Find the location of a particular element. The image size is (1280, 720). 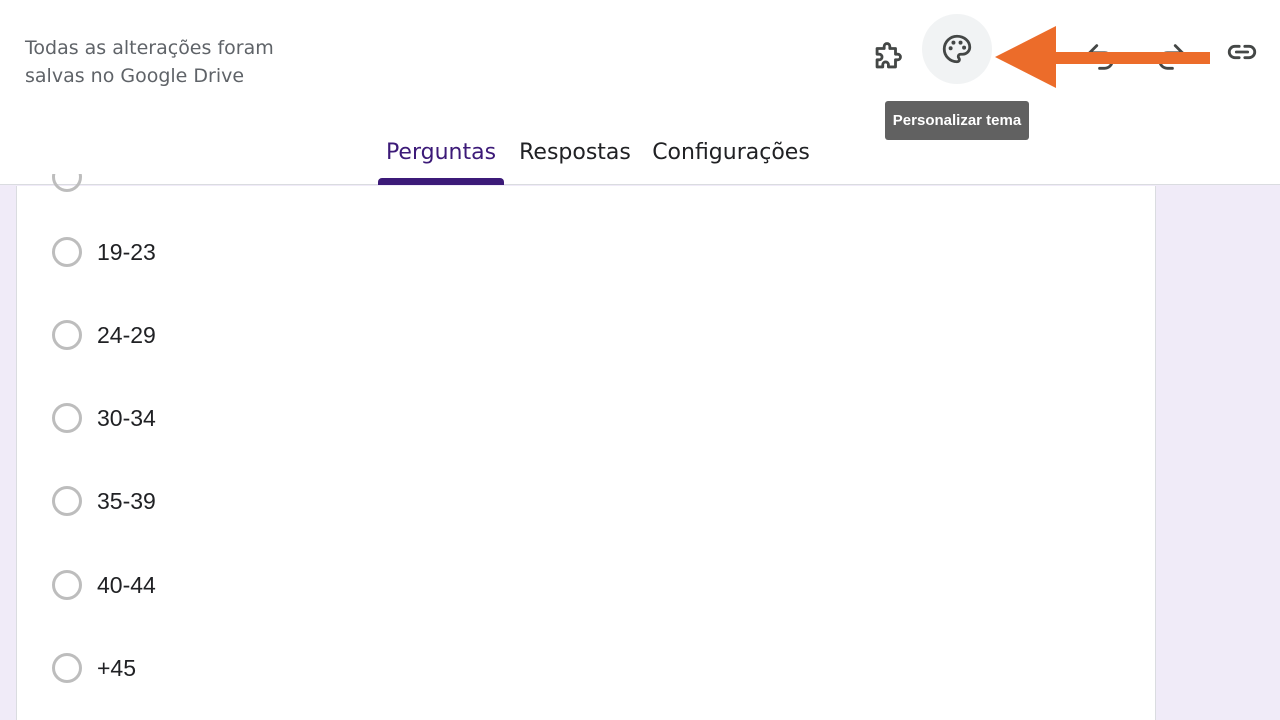

tab-questions: Perguntas is located at coordinates (441, 157).